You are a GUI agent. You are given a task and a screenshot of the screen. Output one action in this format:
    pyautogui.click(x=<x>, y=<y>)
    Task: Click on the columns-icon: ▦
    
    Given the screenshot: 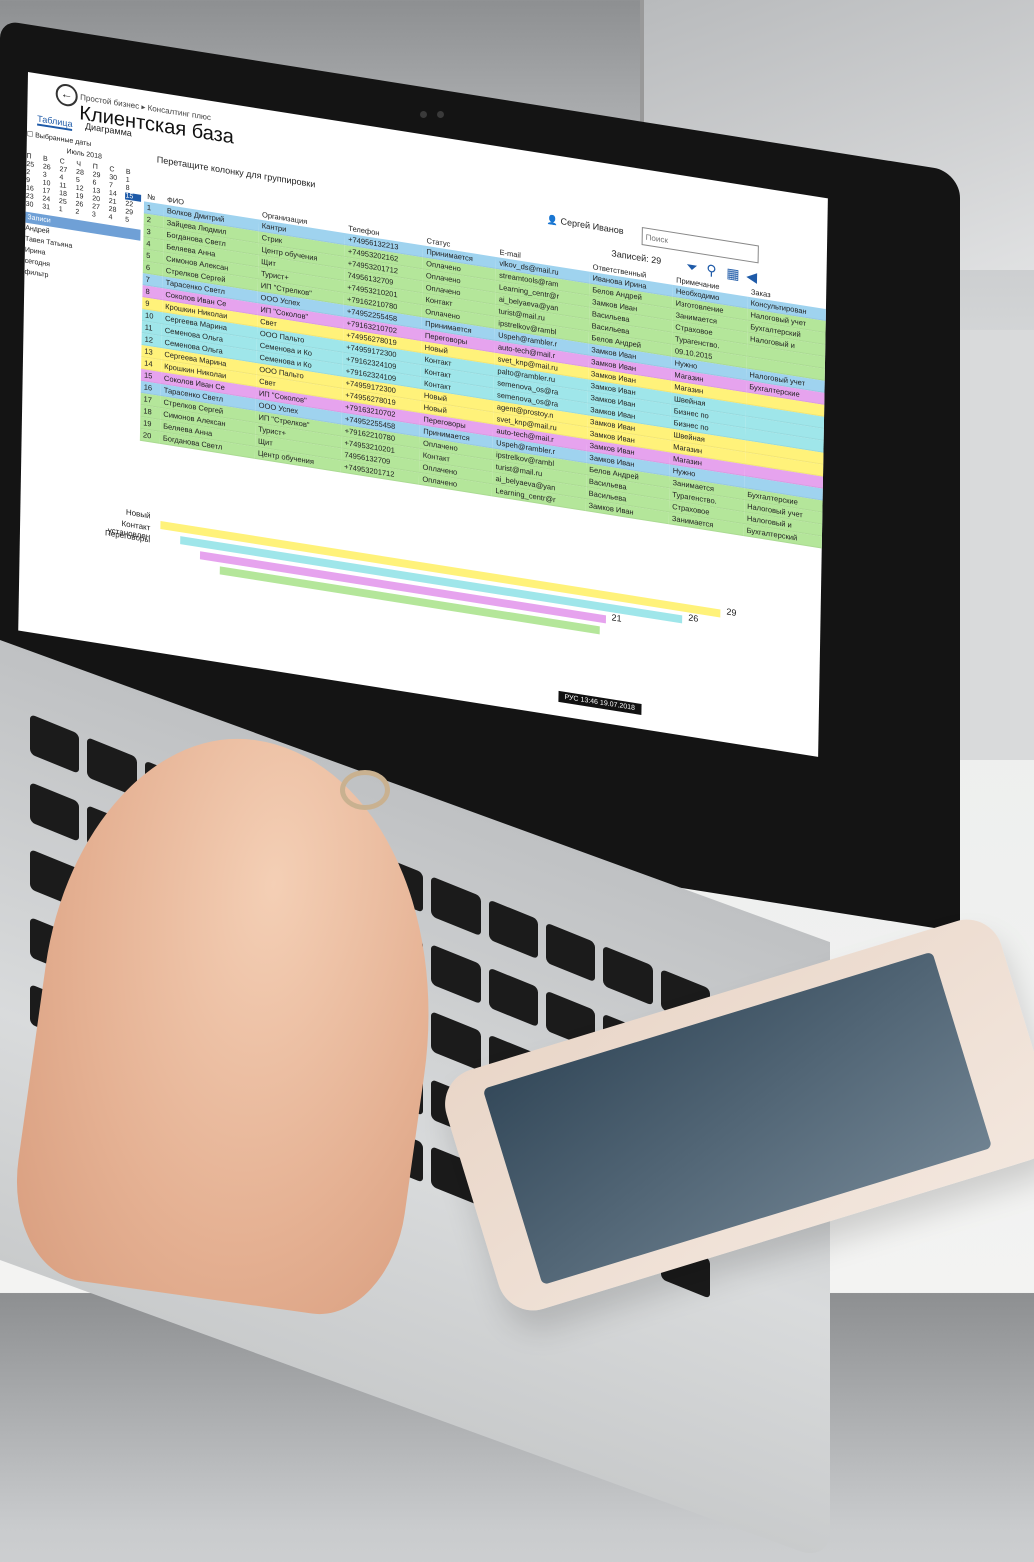 What is the action you would take?
    pyautogui.click(x=733, y=273)
    